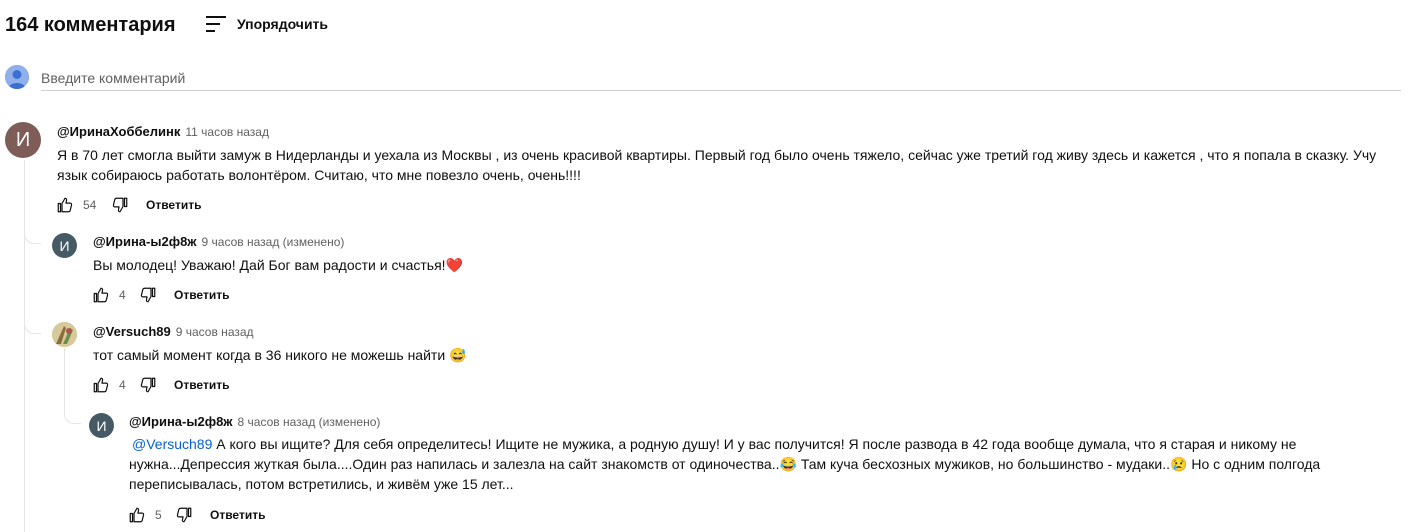 This screenshot has width=1426, height=532. What do you see at coordinates (454, 265) in the screenshot?
I see `heart-emoji: ❤️` at bounding box center [454, 265].